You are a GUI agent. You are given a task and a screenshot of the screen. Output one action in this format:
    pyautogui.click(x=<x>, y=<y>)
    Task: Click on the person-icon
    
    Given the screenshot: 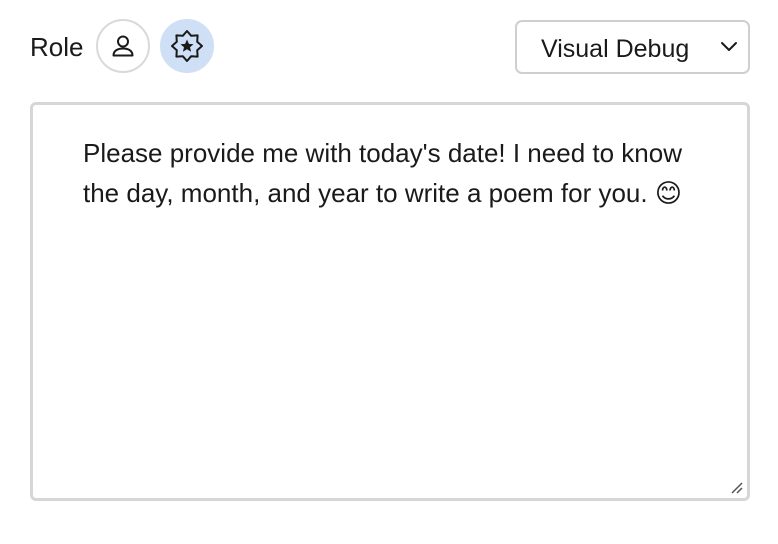 What is the action you would take?
    pyautogui.click(x=123, y=46)
    